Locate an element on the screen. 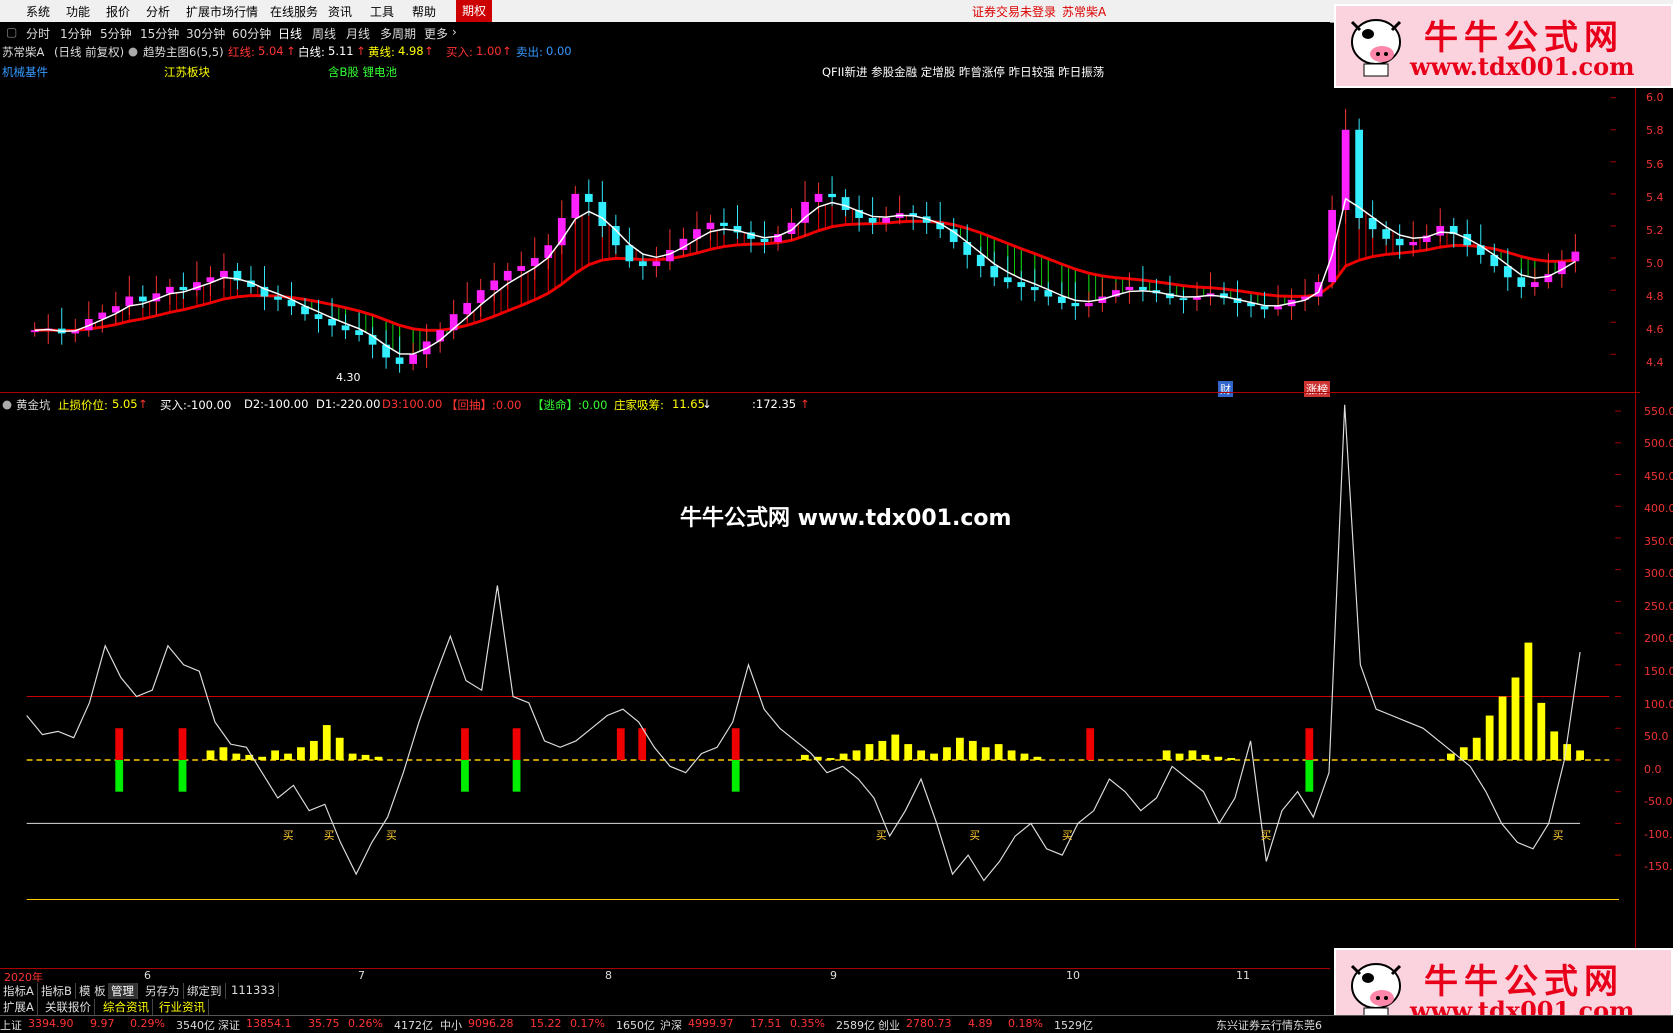 The width and height of the screenshot is (1673, 1033). menu-analysis: 分析 is located at coordinates (158, 11).